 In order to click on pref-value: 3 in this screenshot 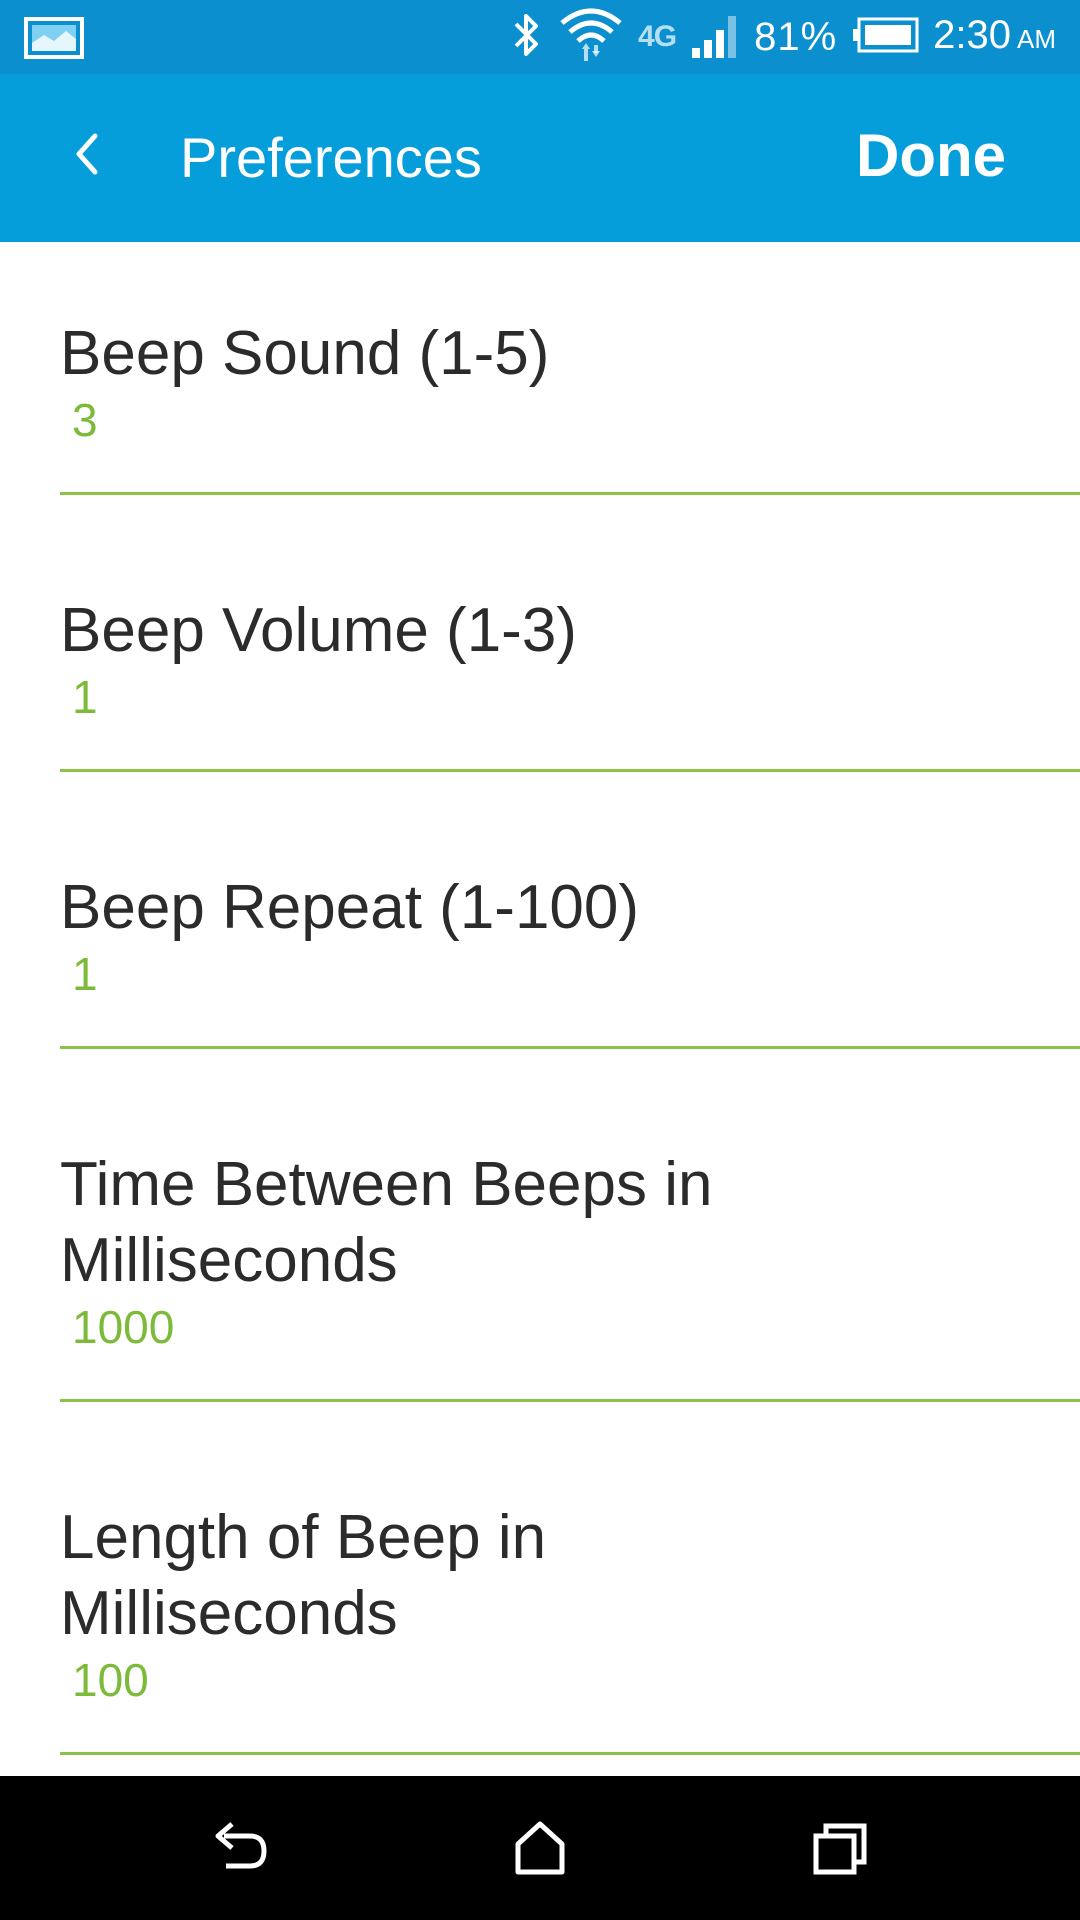, I will do `click(85, 420)`.